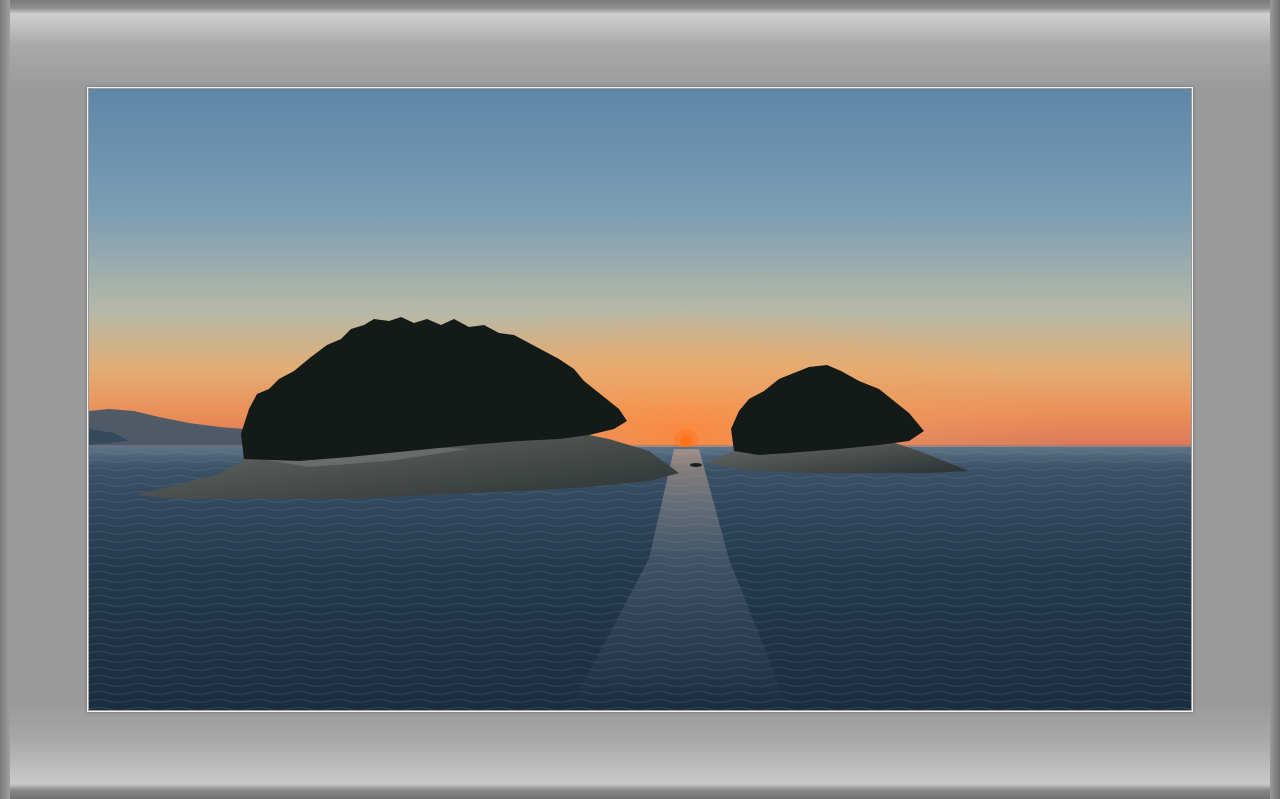  Describe the element at coordinates (696, 465) in the screenshot. I see `small-rock` at that location.